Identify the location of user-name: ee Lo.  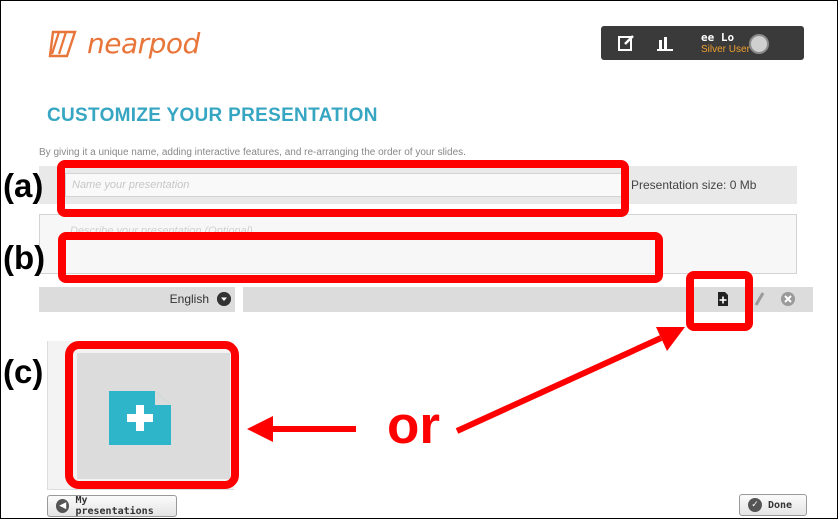
(717, 37).